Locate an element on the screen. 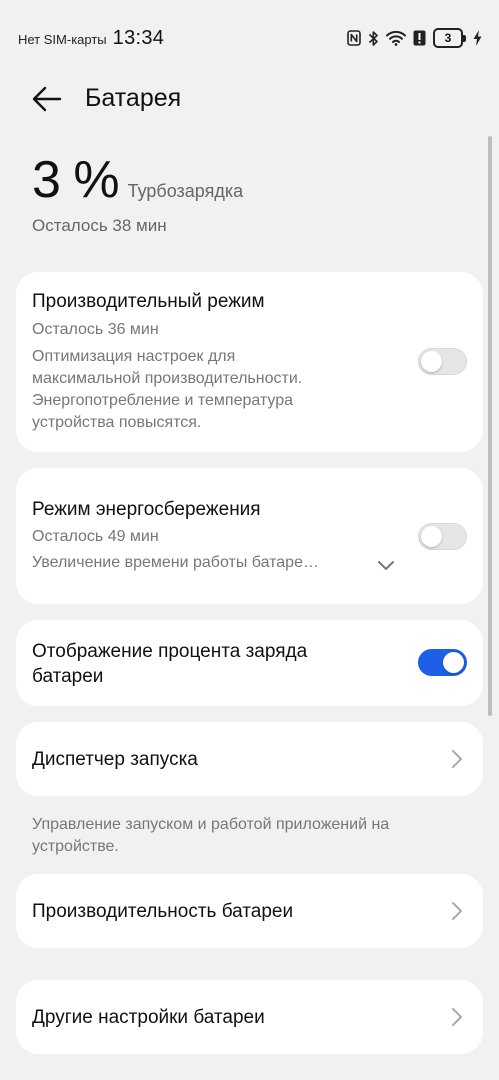  header: Батарея is located at coordinates (249, 99).